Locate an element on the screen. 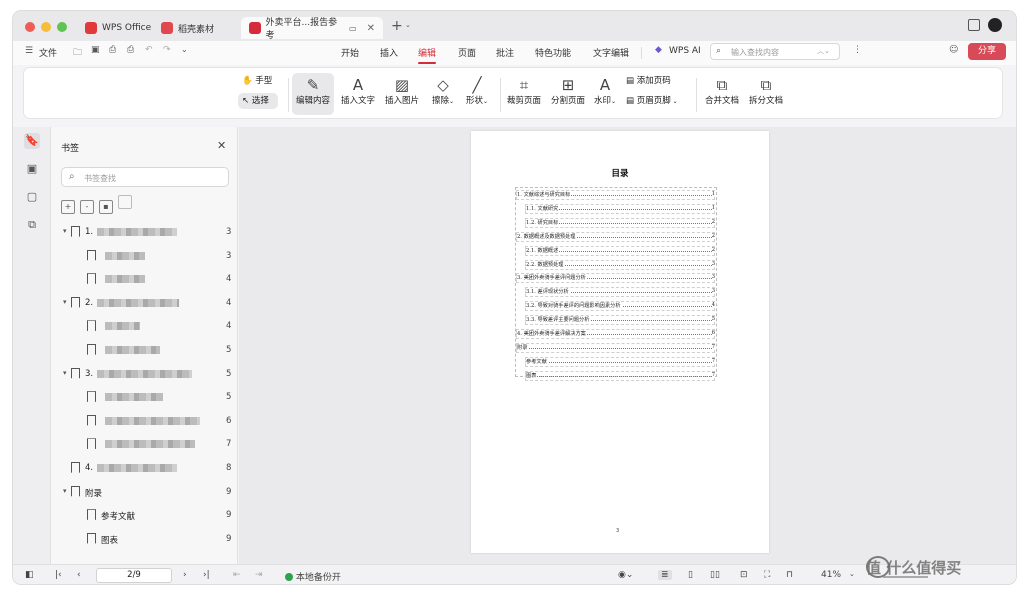  add-bookmark-icon: + is located at coordinates (68, 207).